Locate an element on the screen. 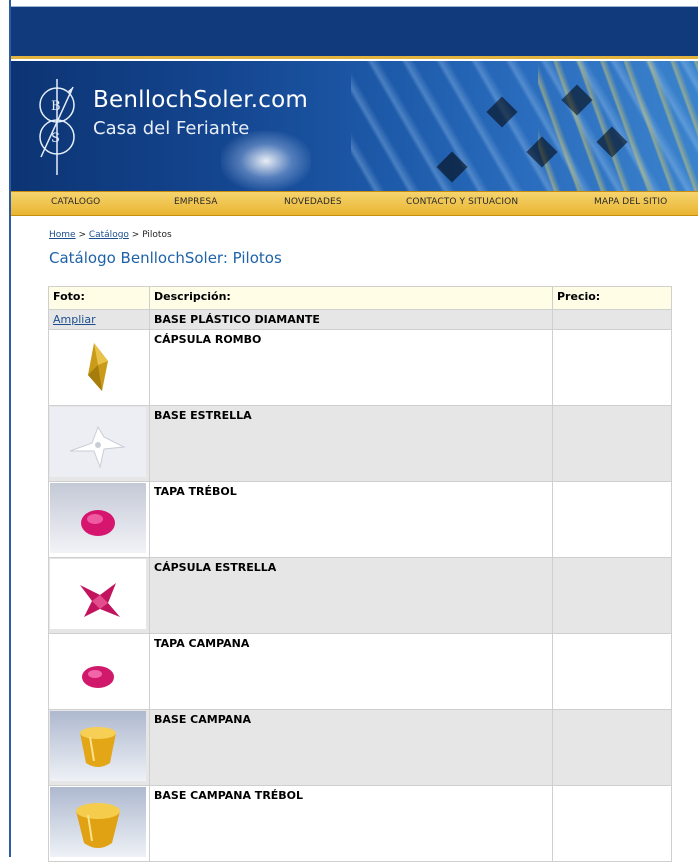  breadcrumb: Home > Catálogo > Pilotos is located at coordinates (110, 235).